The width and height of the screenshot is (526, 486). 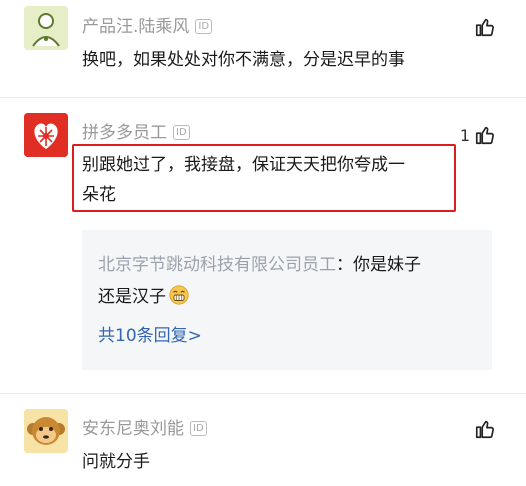 I want to click on like-count: 1, so click(x=464, y=135).